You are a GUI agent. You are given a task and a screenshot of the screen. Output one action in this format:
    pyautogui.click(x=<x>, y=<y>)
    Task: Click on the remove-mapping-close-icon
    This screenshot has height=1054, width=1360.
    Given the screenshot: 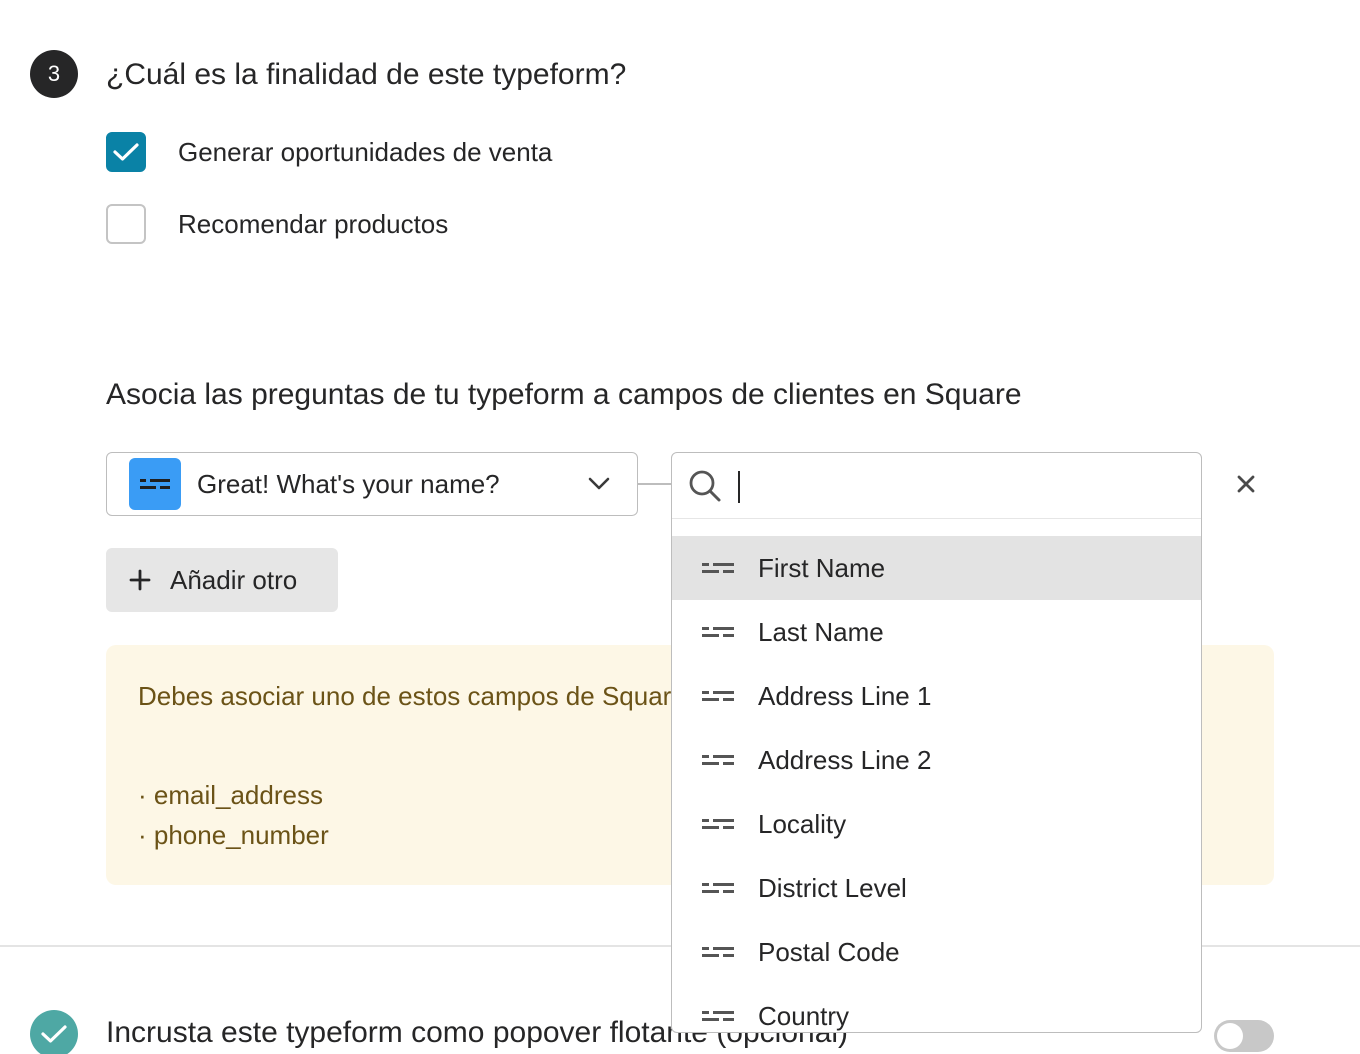 What is the action you would take?
    pyautogui.click(x=1246, y=484)
    